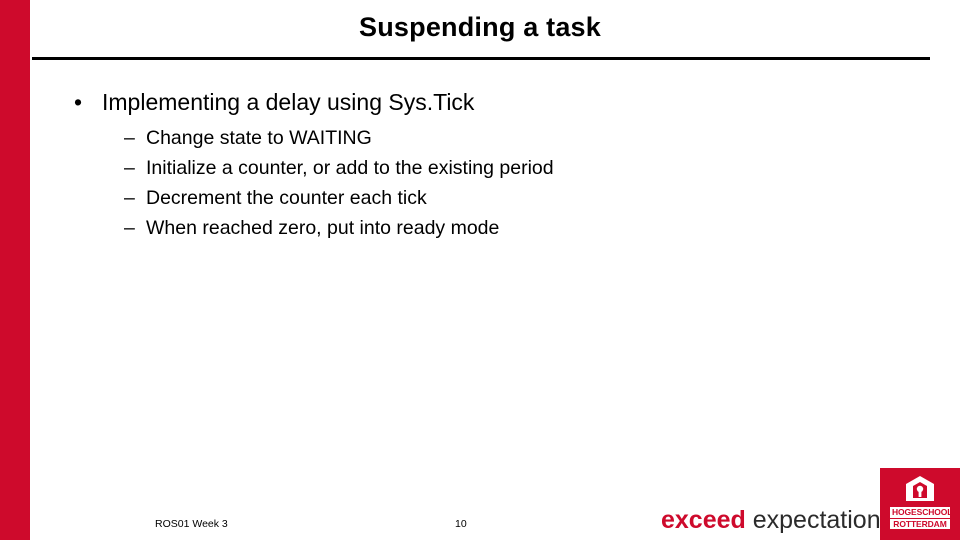 This screenshot has width=960, height=540. I want to click on bullet-level2: – When reached zero, put into ready mode, so click(486, 228).